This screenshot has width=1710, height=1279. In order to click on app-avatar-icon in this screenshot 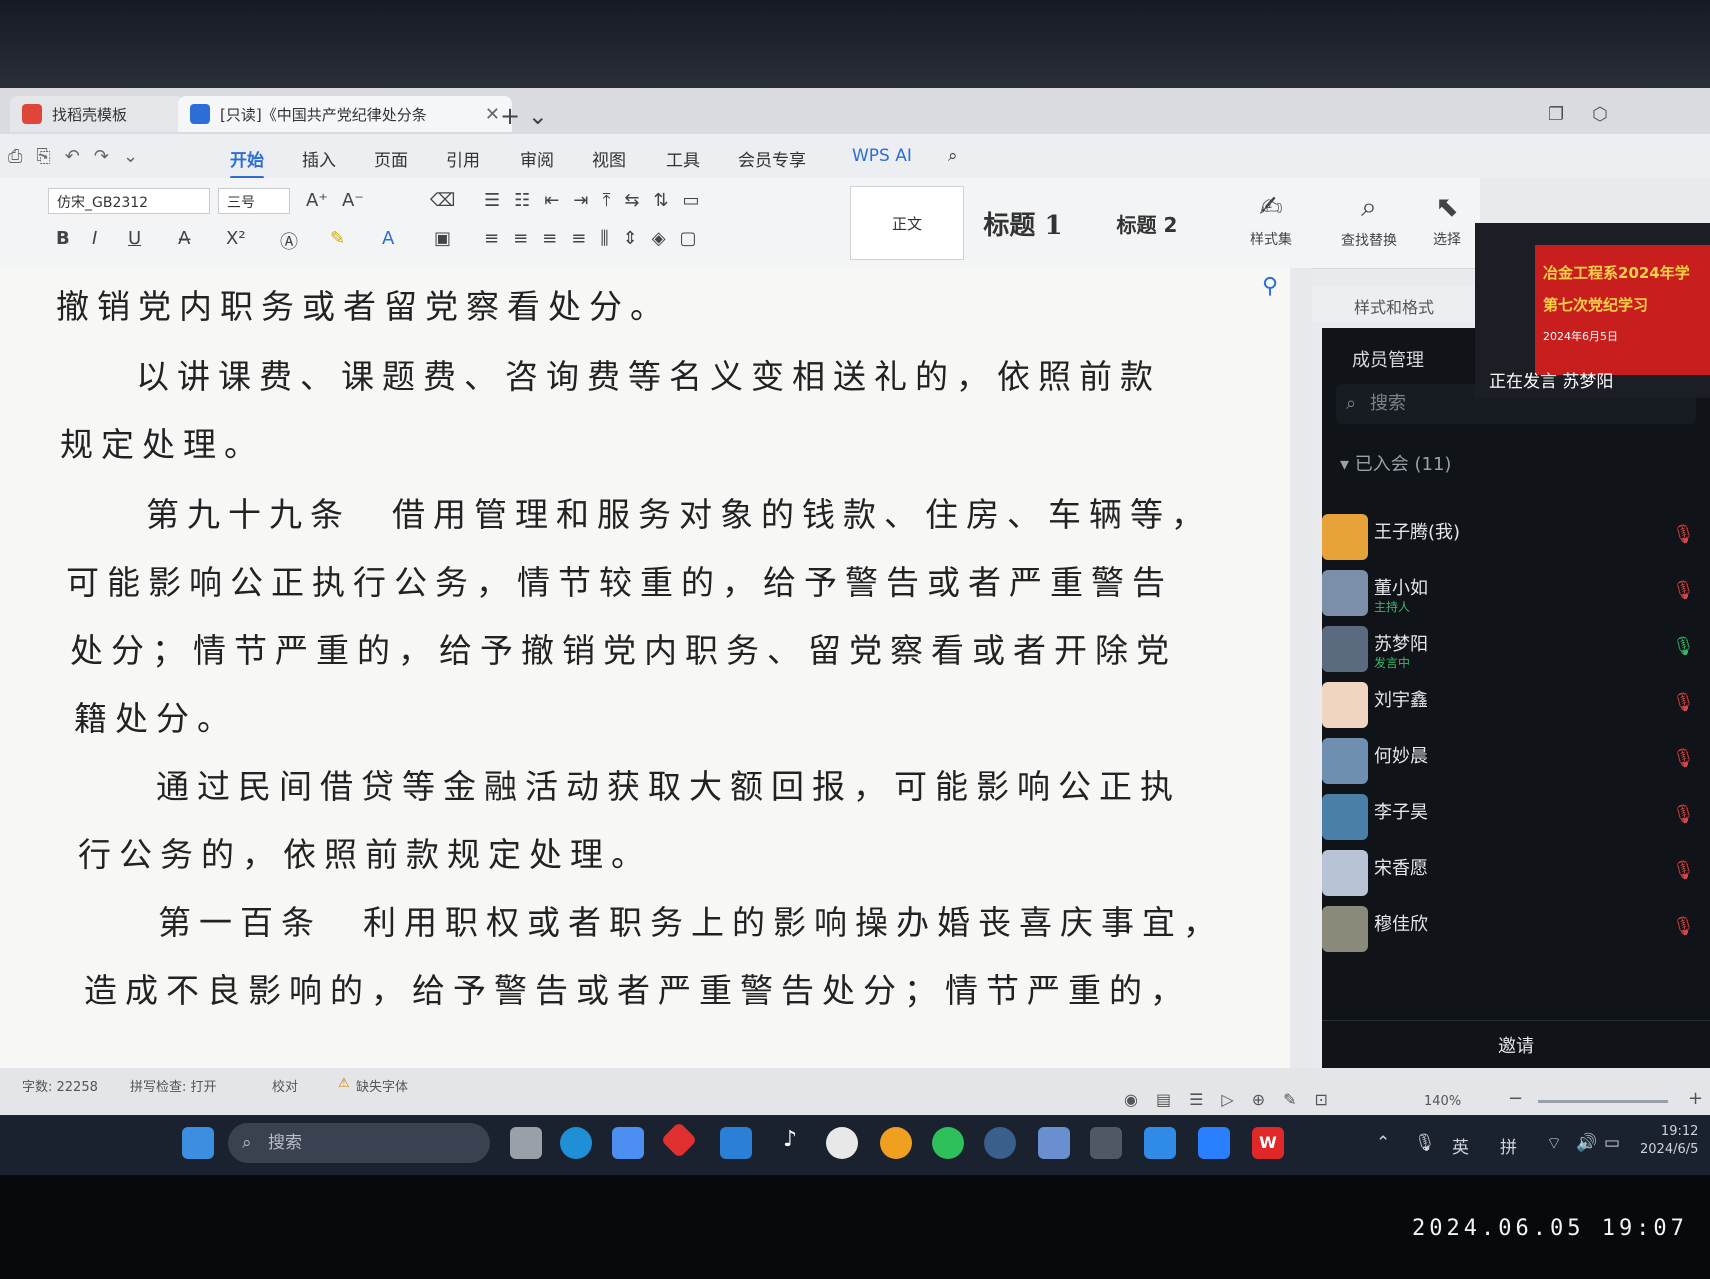, I will do `click(1054, 1143)`.